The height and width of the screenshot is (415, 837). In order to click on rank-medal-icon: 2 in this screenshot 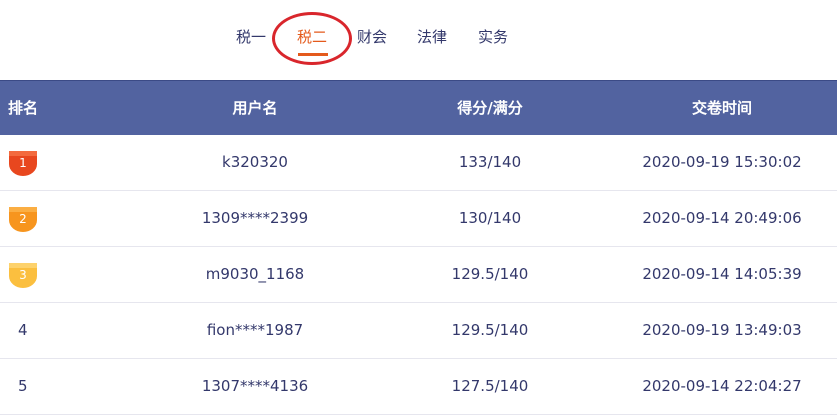, I will do `click(23, 219)`.